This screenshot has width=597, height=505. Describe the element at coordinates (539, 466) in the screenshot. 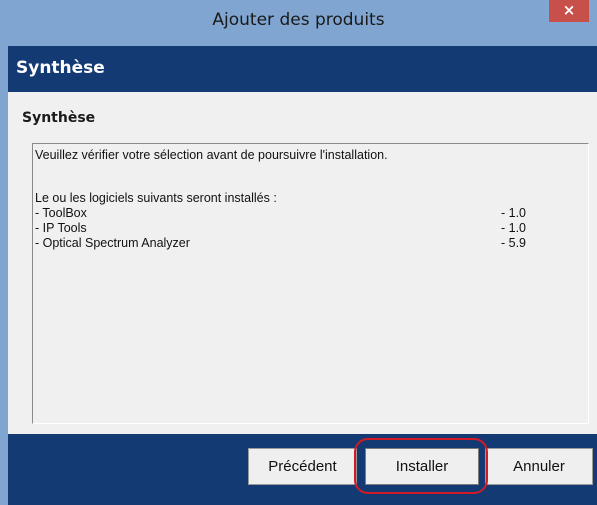

I see `cancel-button: Annuler` at that location.